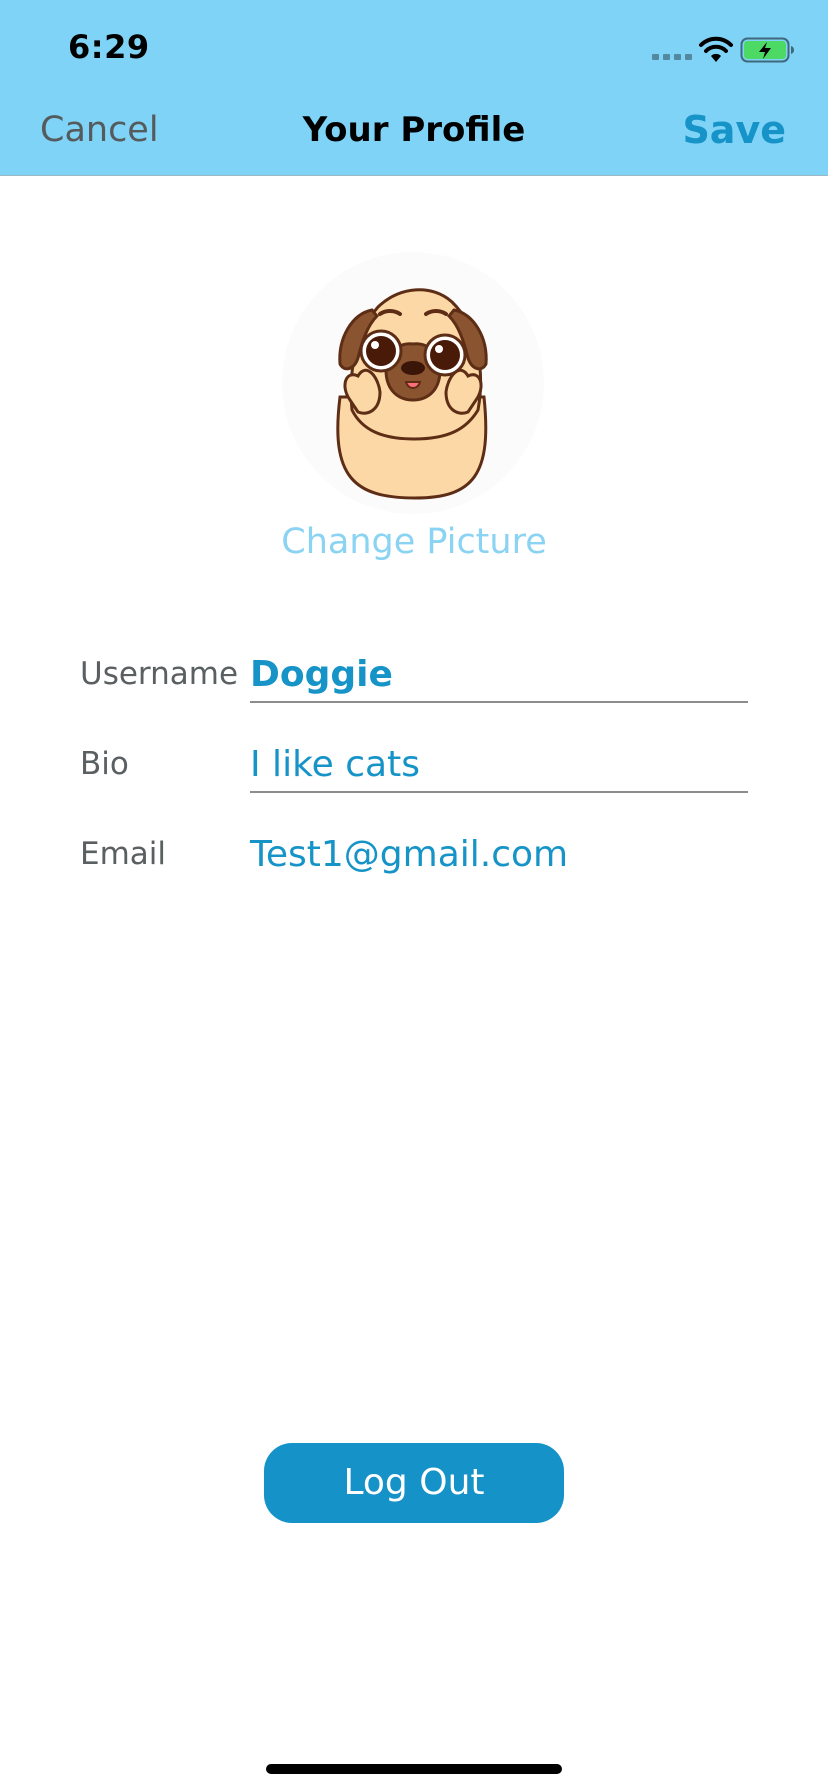 This screenshot has width=828, height=1792. I want to click on email-field: Test1@gmail.com, so click(499, 855).